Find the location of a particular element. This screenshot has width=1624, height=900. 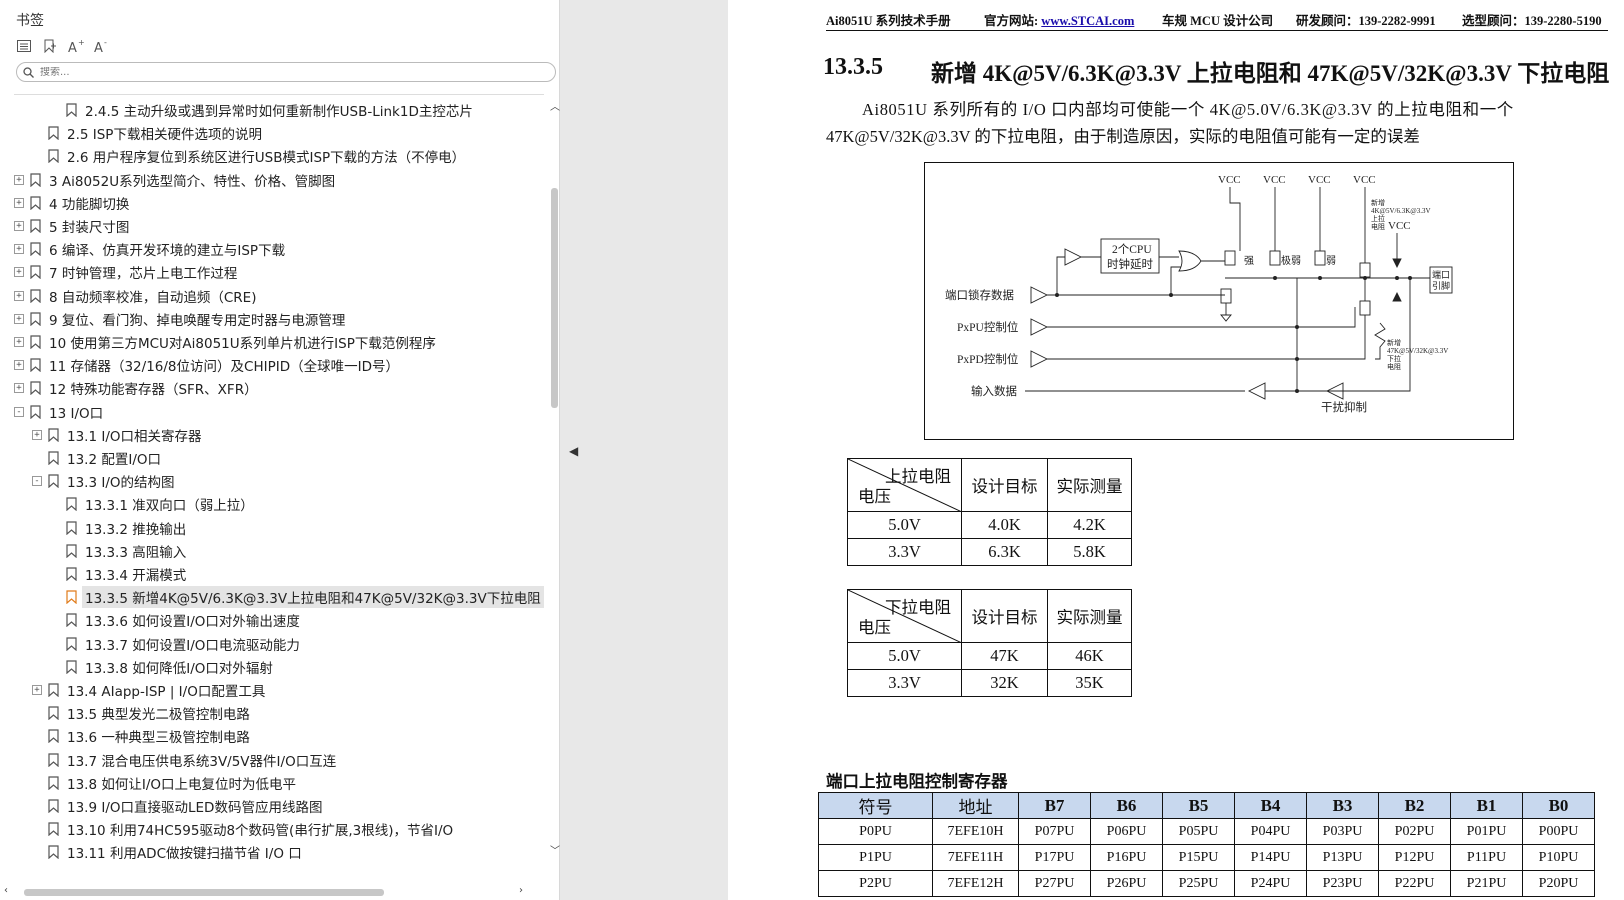

scroll-left-icon: ‹ is located at coordinates (6, 890).